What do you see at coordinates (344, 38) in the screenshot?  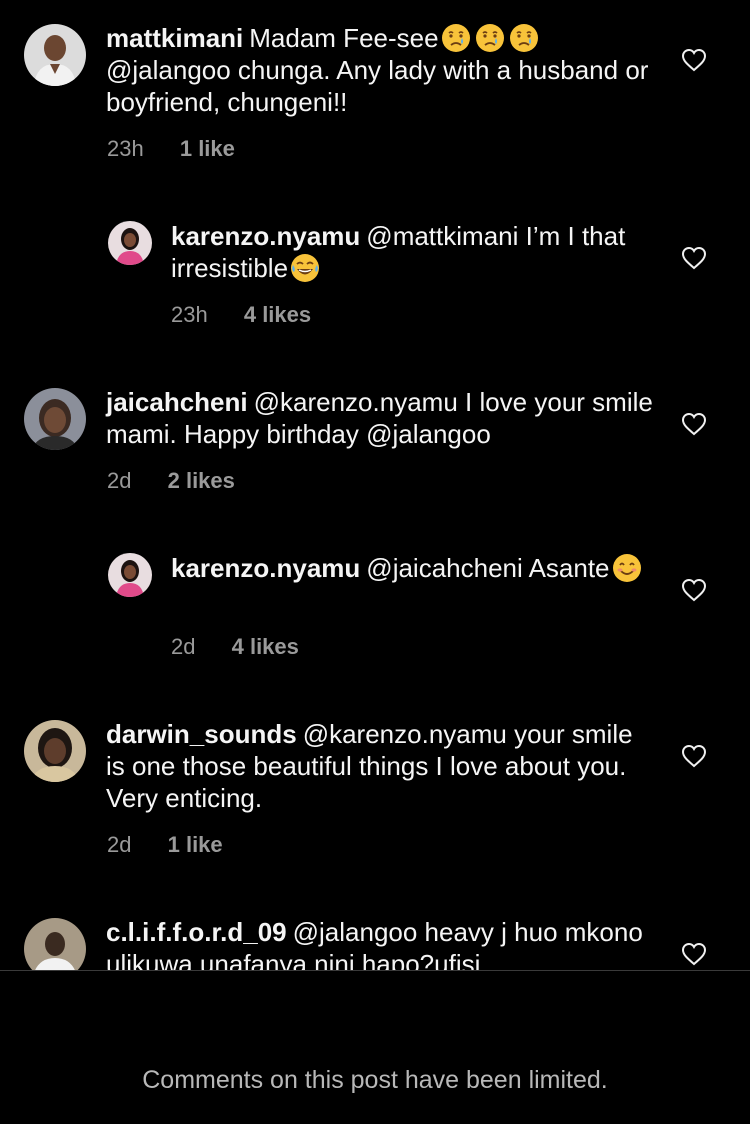 I see `comment-text: Madam Fee-see` at bounding box center [344, 38].